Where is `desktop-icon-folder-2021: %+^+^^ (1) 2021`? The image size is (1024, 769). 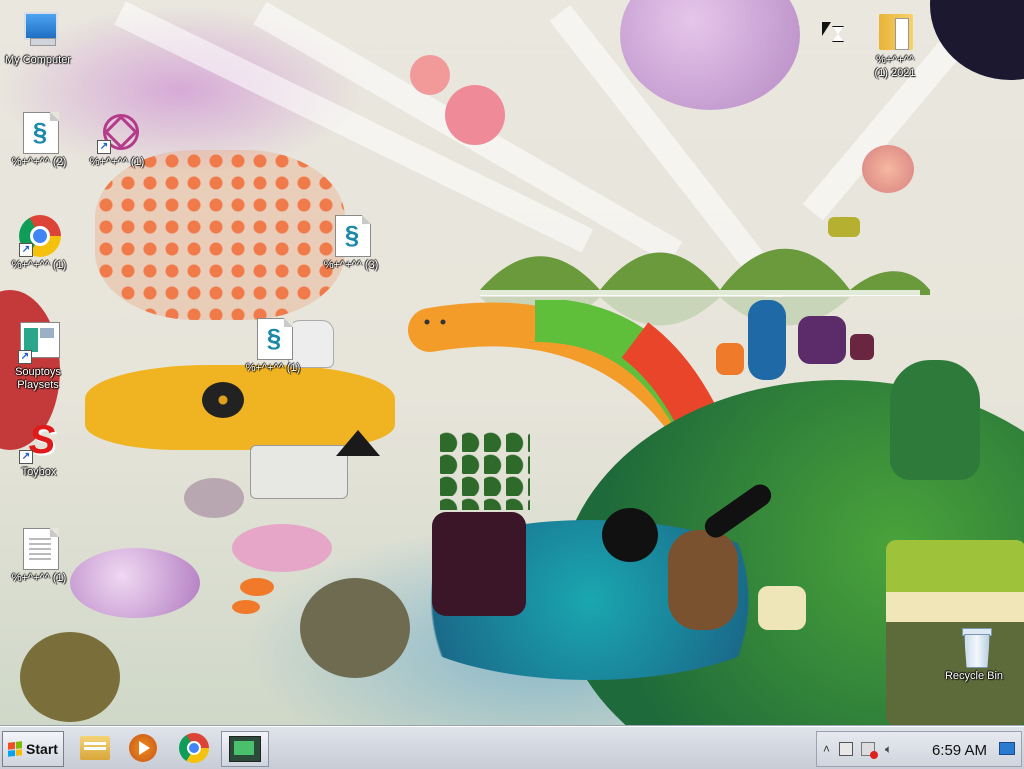 desktop-icon-folder-2021: %+^+^^ (1) 2021 is located at coordinates (895, 44).